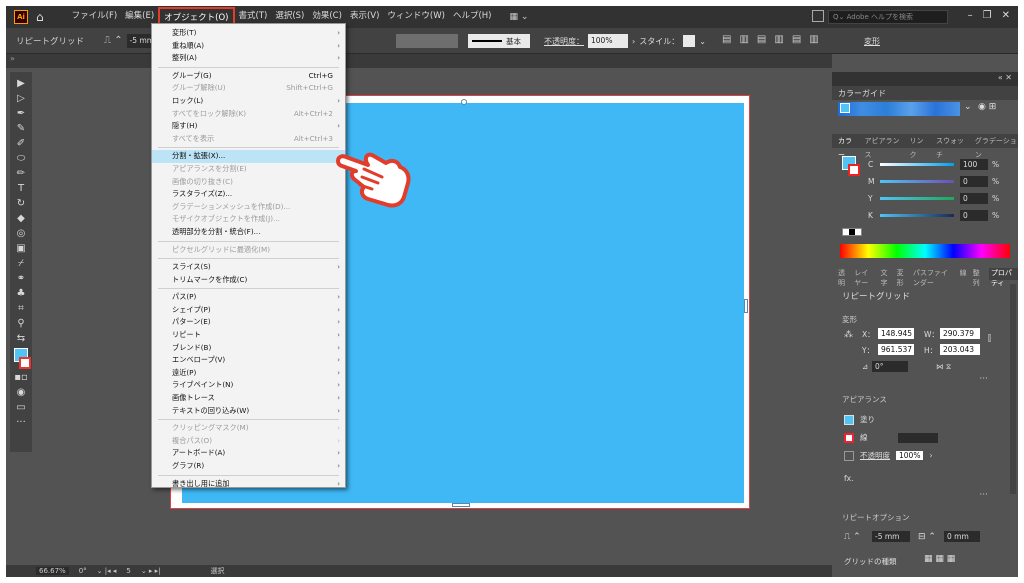  What do you see at coordinates (888, 455) in the screenshot?
I see `appearance-opacity-row: 不透明度 100% ›` at bounding box center [888, 455].